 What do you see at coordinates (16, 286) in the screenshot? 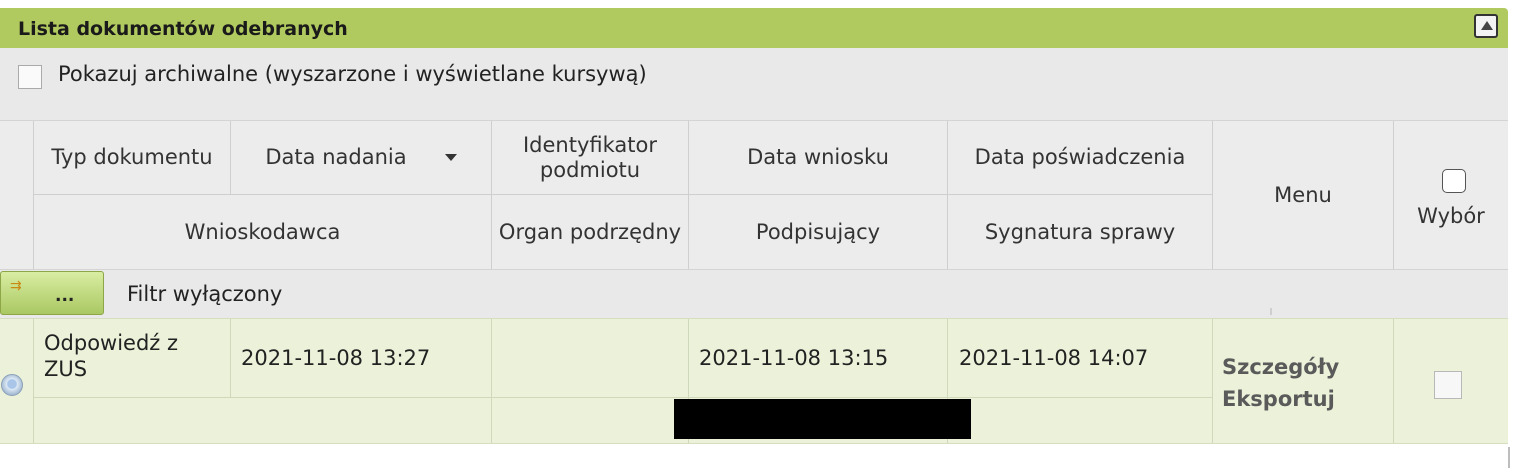
I see `filter-arrows-icon: ⇉` at bounding box center [16, 286].